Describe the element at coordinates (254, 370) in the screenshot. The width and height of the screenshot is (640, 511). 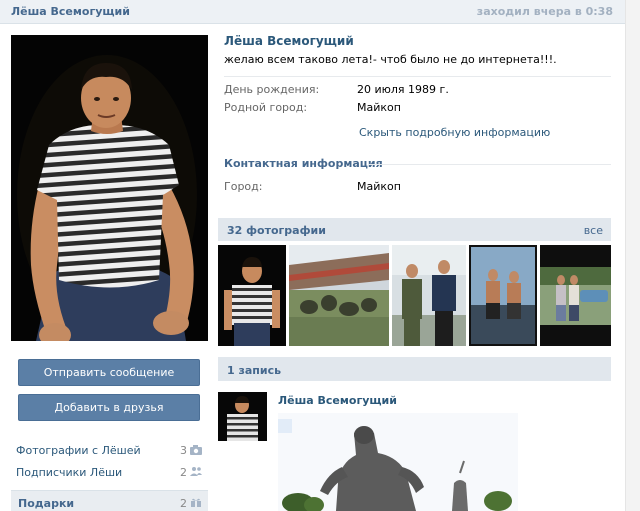
I see `posts-title: 1 запись` at that location.